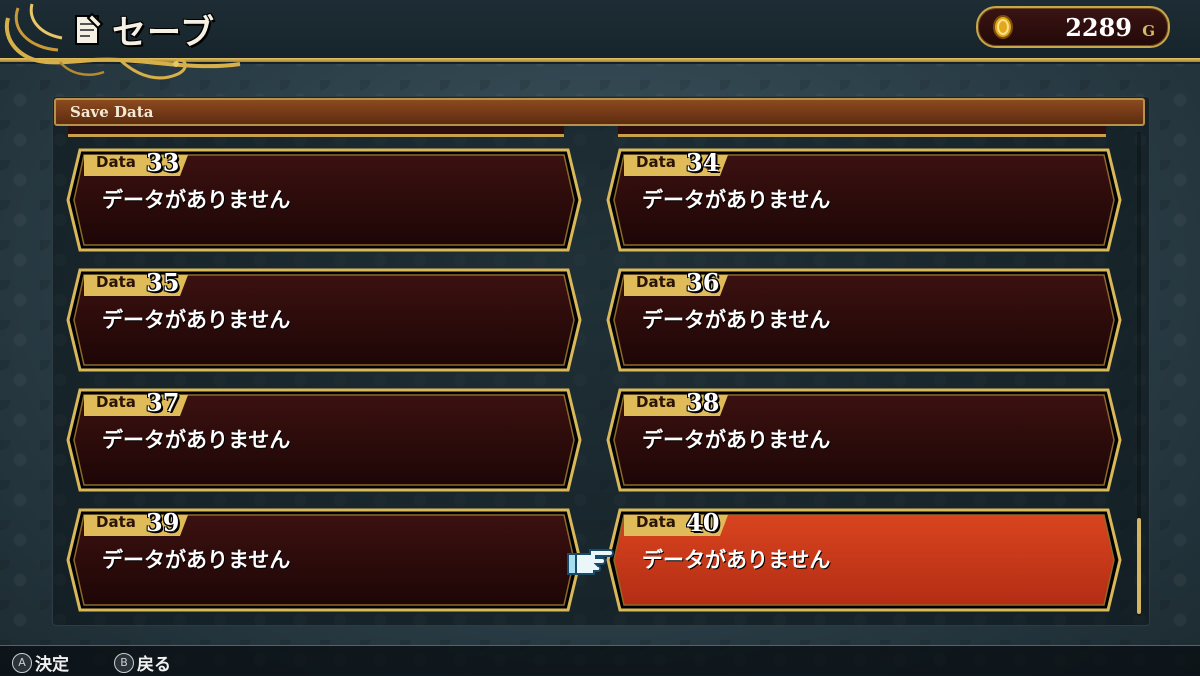  I want to click on gold-amount: 2289, so click(1098, 27).